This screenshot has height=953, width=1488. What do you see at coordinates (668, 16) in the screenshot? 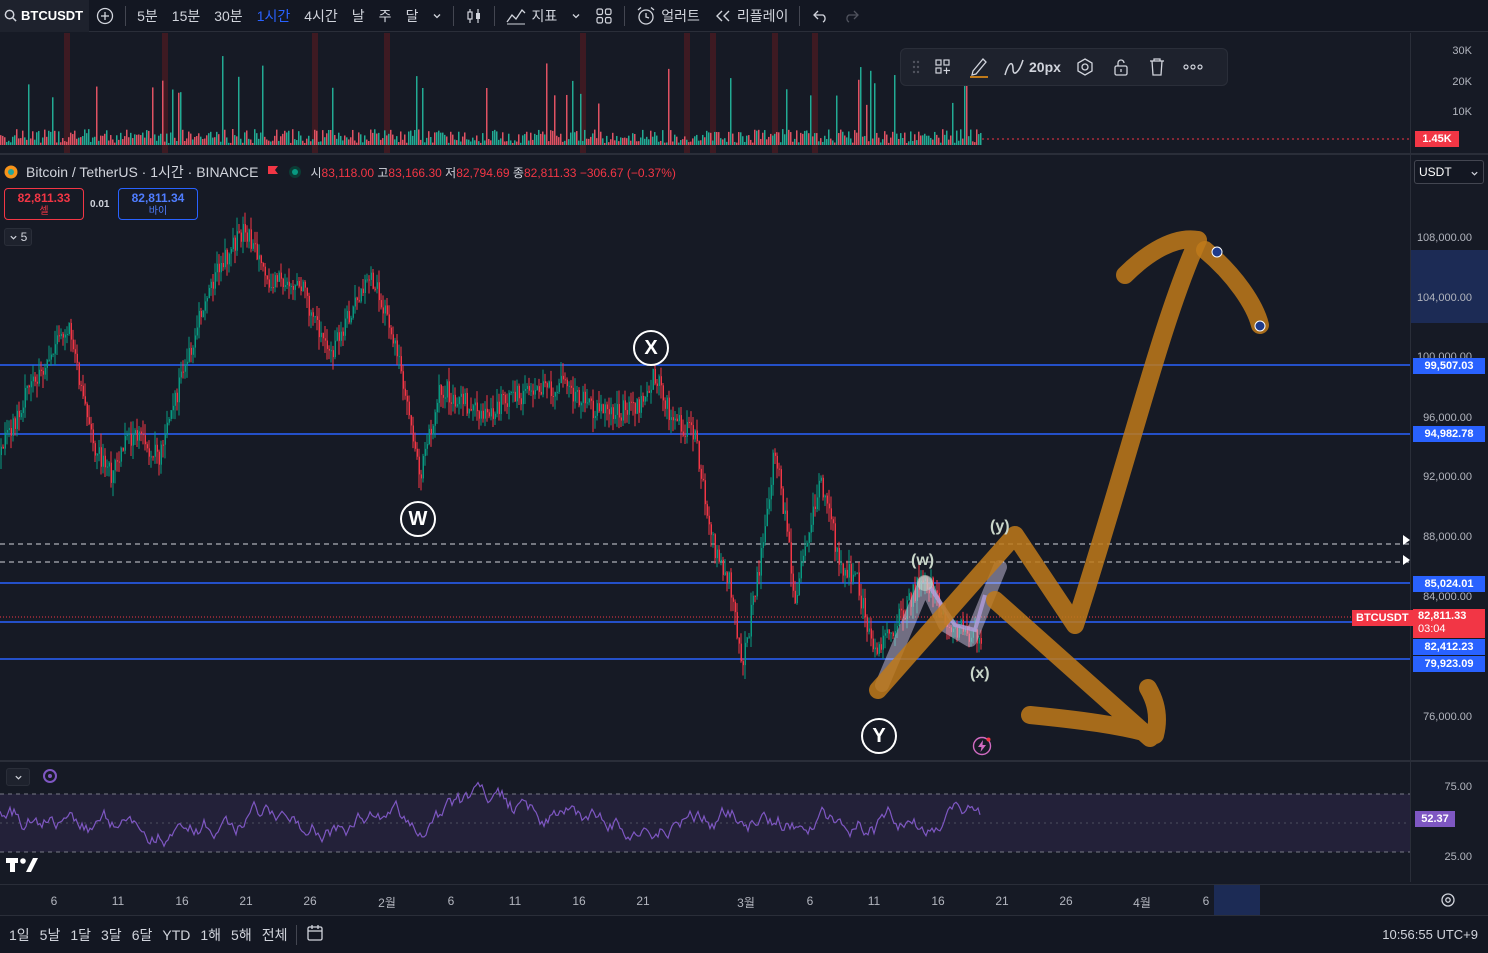
I see `alert-button: 얼러트` at bounding box center [668, 16].